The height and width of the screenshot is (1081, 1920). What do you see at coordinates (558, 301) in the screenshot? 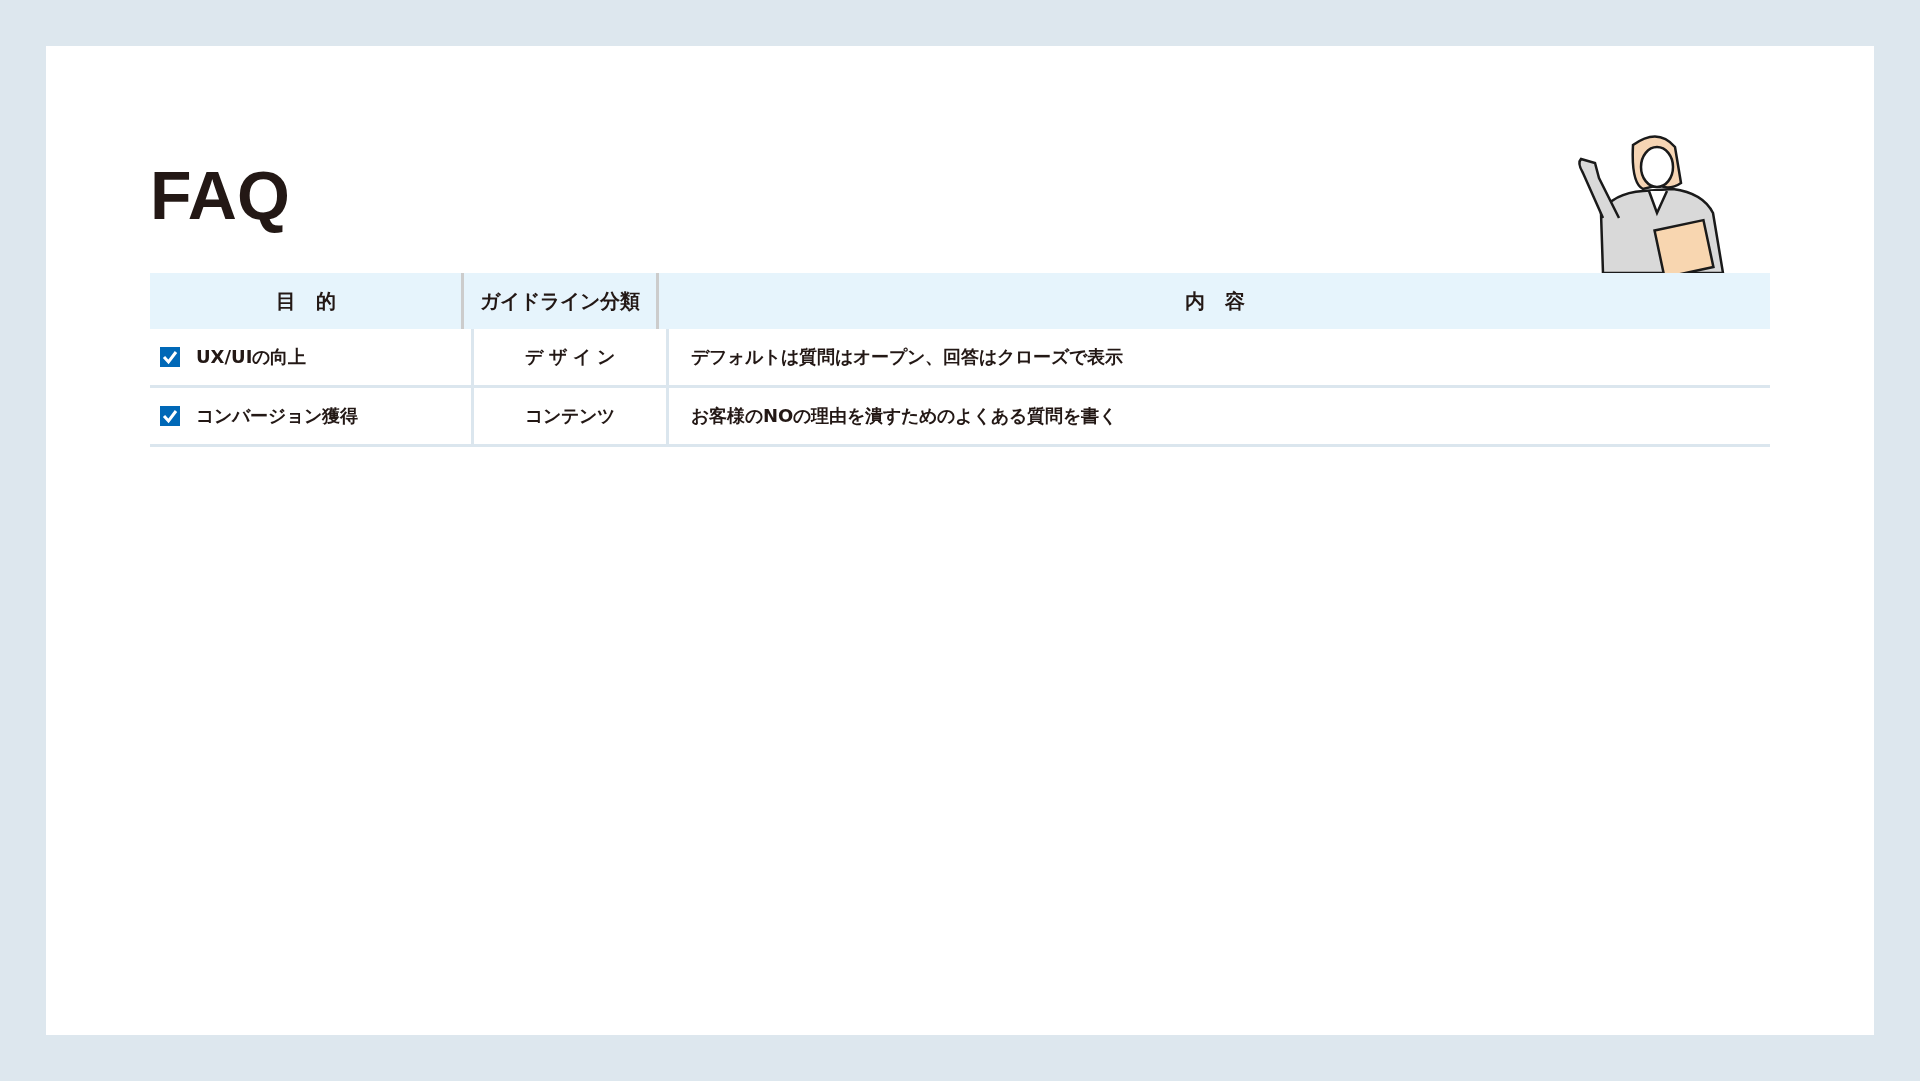
I see `column-header: ガイドライン分類` at bounding box center [558, 301].